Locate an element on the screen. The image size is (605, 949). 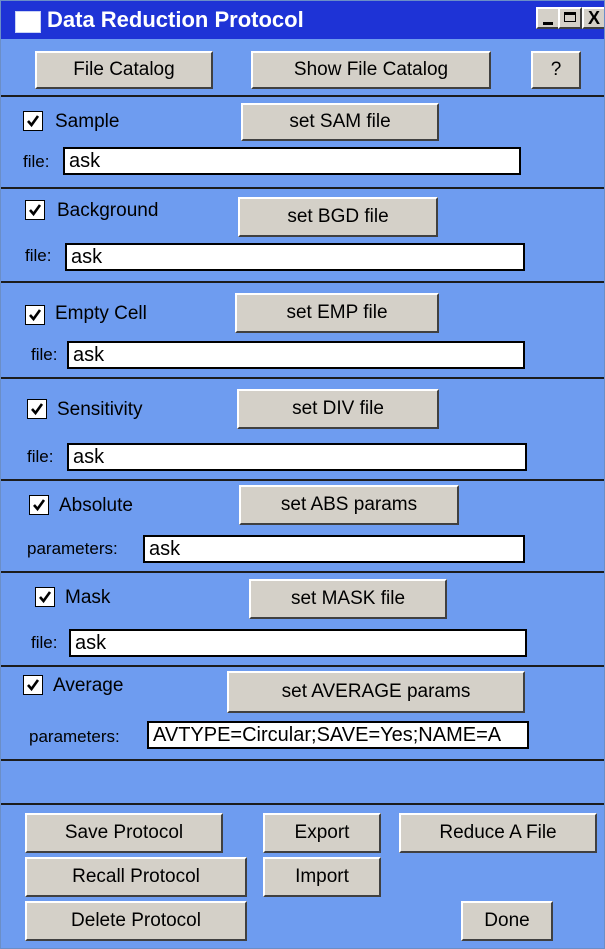
minimize-icon is located at coordinates (548, 23).